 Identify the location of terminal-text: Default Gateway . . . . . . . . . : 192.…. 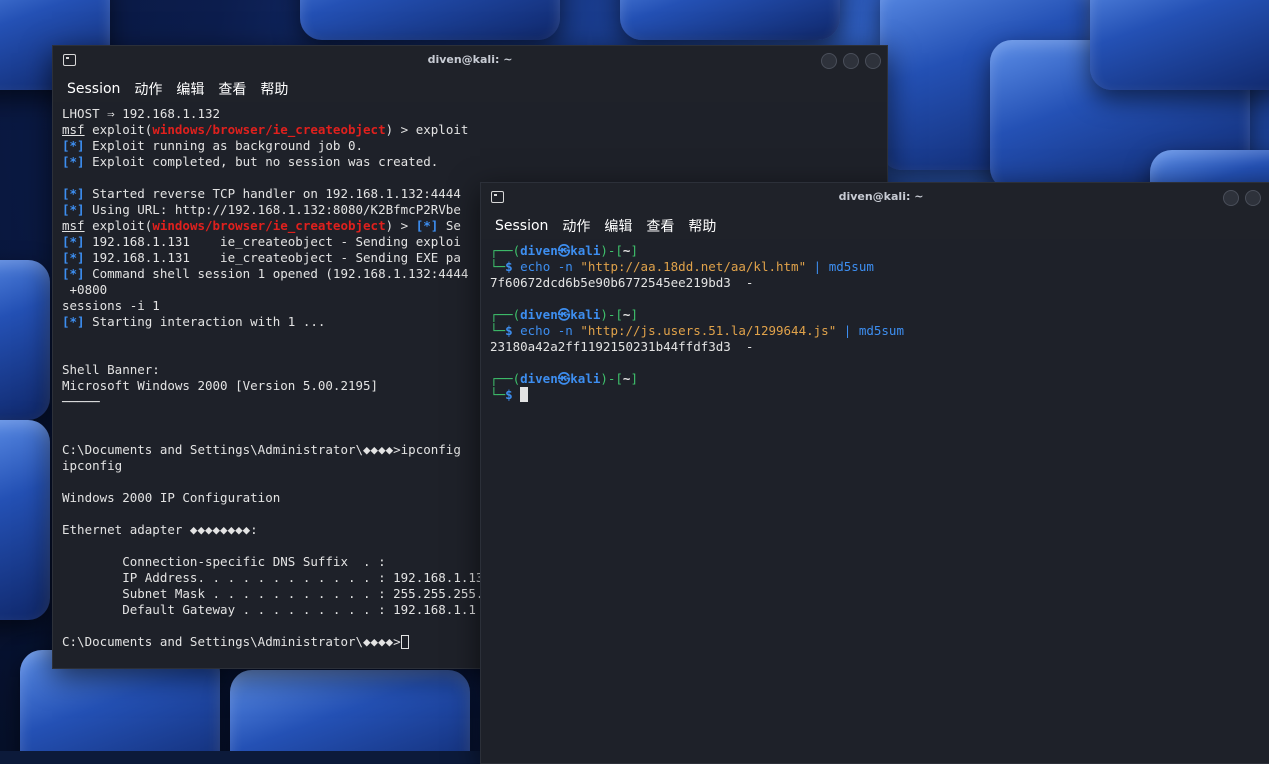
(269, 609).